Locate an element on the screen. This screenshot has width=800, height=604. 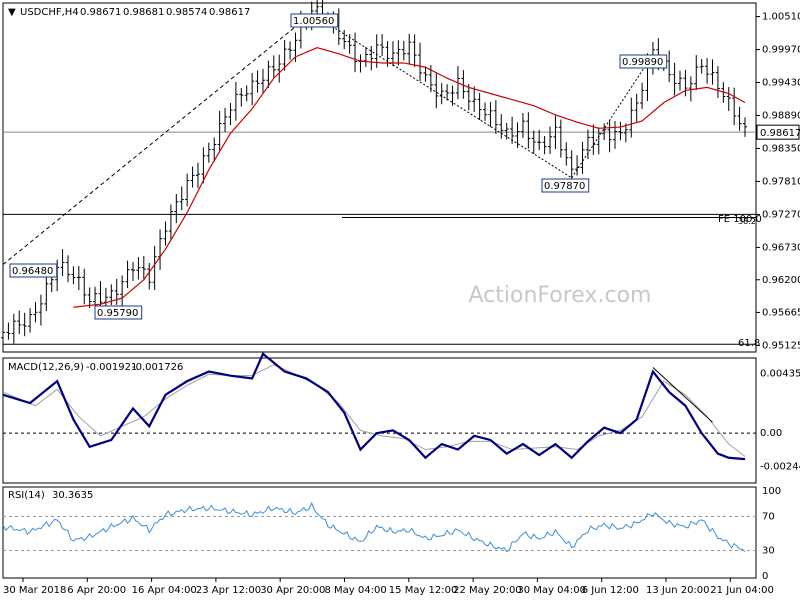
price-tick-label: 0.97270 is located at coordinates (781, 214).